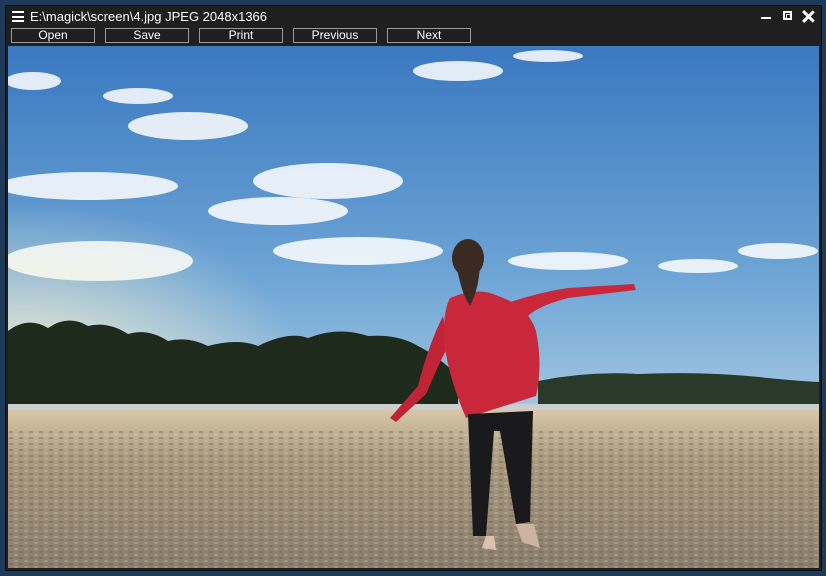 Image resolution: width=826 pixels, height=576 pixels. I want to click on close-icon, so click(808, 16).